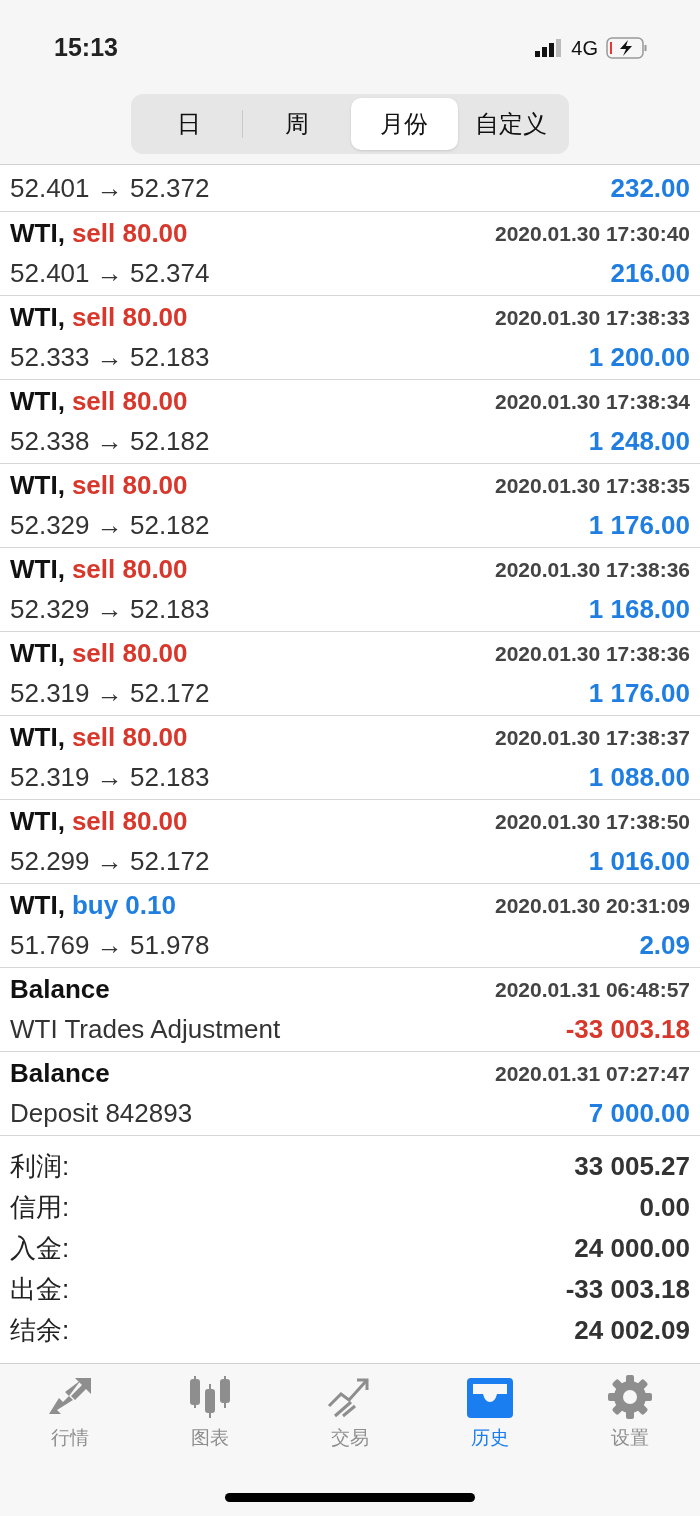 The height and width of the screenshot is (1516, 700). What do you see at coordinates (110, 357) in the screenshot?
I see `deal-details: 52.333 → 52.183` at bounding box center [110, 357].